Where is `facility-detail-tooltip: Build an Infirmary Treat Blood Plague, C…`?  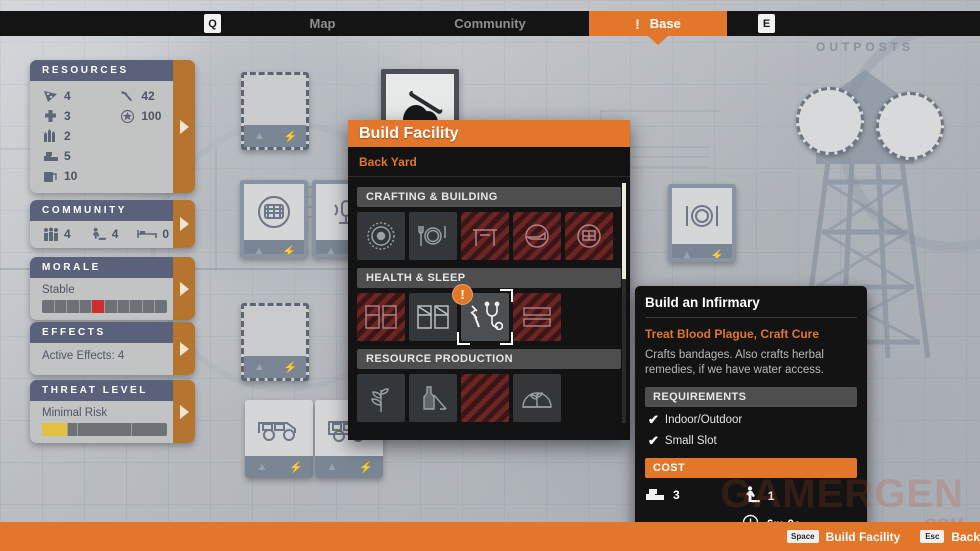
facility-detail-tooltip: Build an Infirmary Treat Blood Plague, C… is located at coordinates (751, 415).